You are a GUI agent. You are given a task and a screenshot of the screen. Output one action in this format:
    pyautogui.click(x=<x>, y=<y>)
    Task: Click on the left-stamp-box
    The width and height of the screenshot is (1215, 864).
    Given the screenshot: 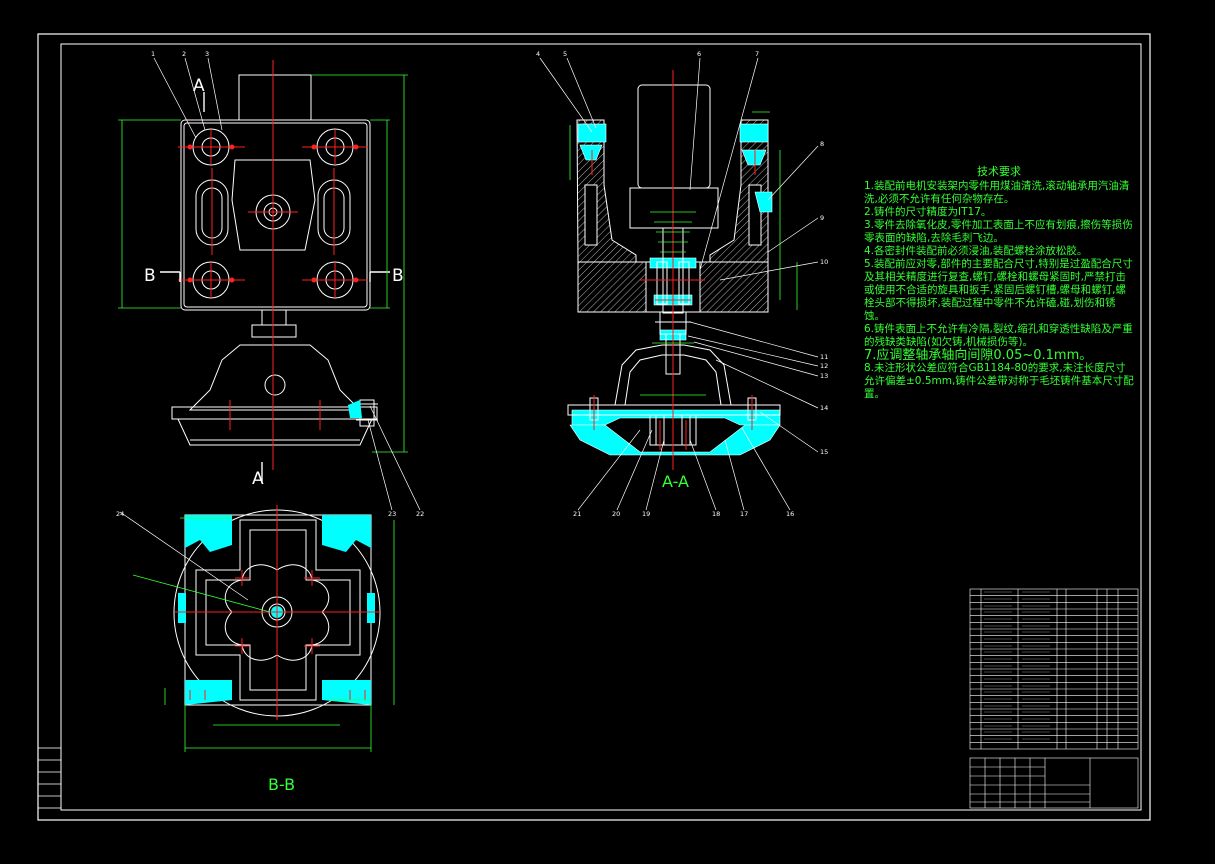 What is the action you would take?
    pyautogui.click(x=49, y=778)
    